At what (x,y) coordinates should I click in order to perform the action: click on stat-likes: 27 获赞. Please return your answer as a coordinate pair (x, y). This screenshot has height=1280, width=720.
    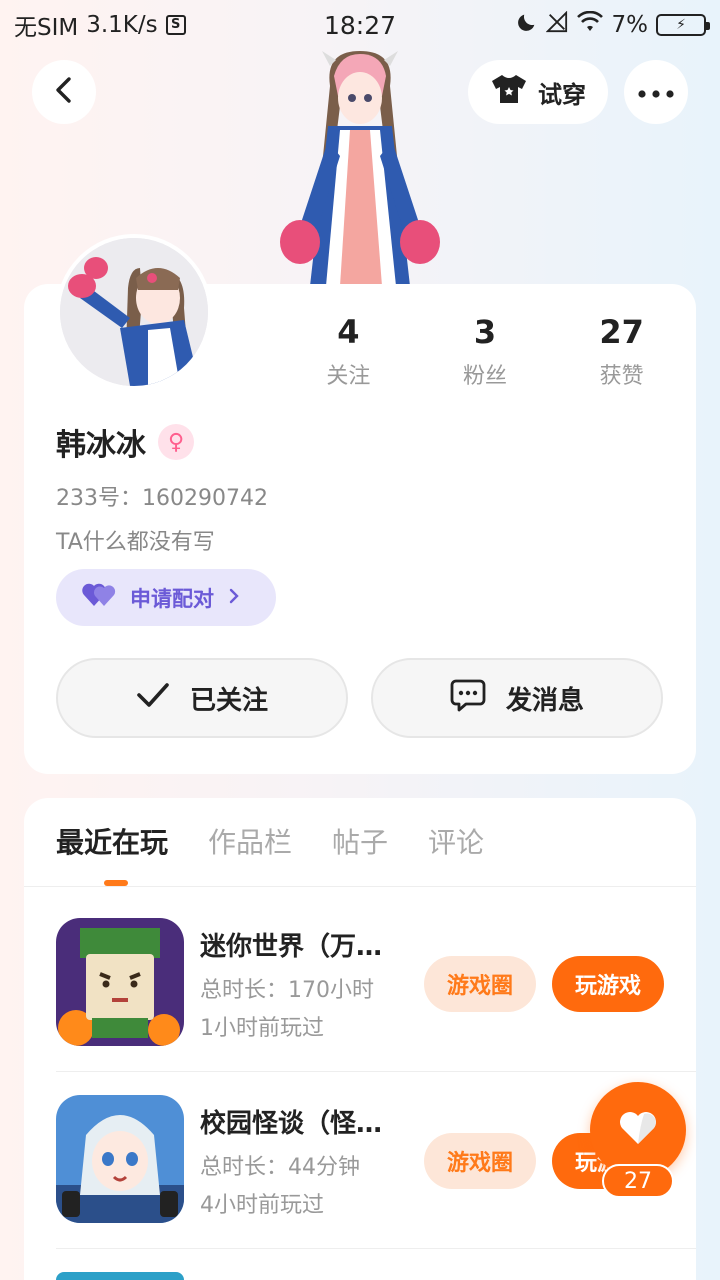
    Looking at the image, I should click on (621, 351).